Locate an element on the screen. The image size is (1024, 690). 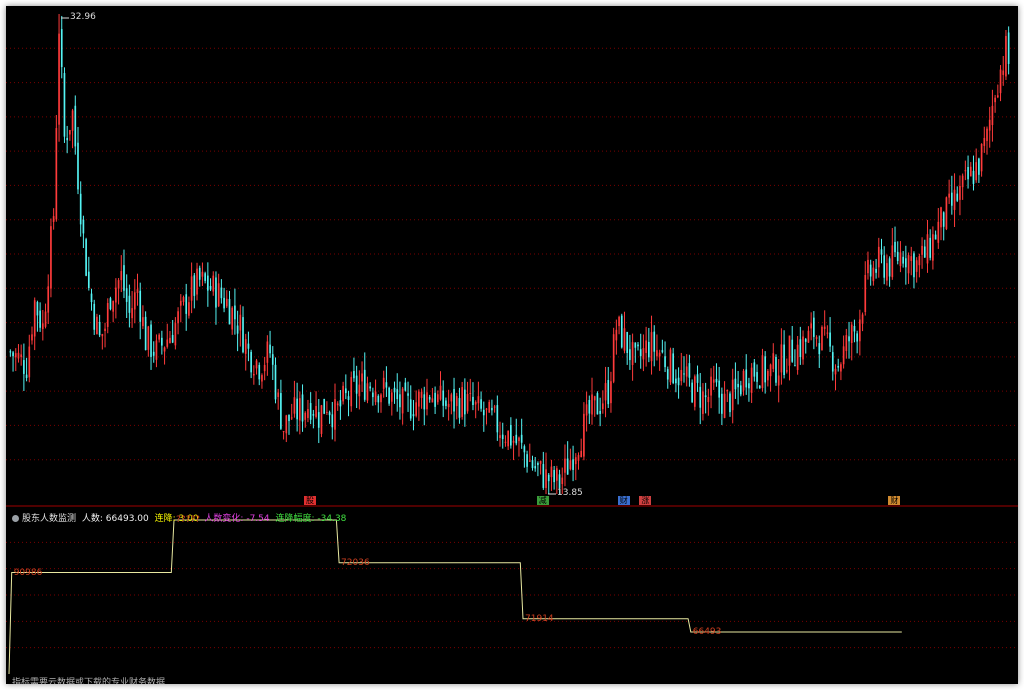
event-tag-finance: 财 is located at coordinates (623, 500).